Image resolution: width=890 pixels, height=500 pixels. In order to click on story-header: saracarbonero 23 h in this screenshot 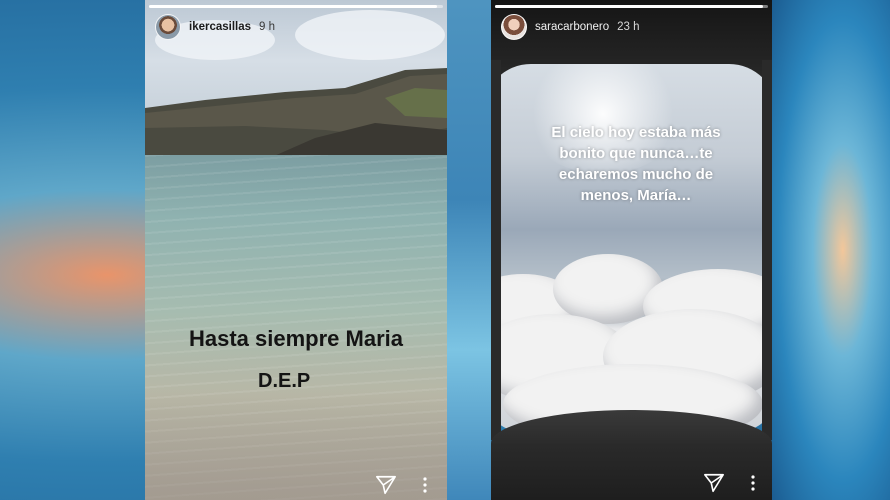, I will do `click(570, 27)`.